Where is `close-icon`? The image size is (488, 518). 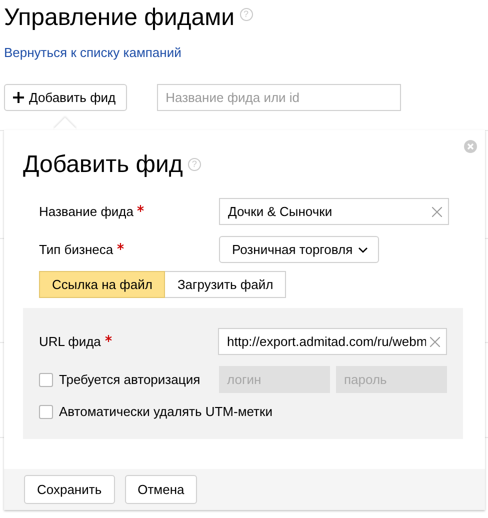
close-icon is located at coordinates (470, 146).